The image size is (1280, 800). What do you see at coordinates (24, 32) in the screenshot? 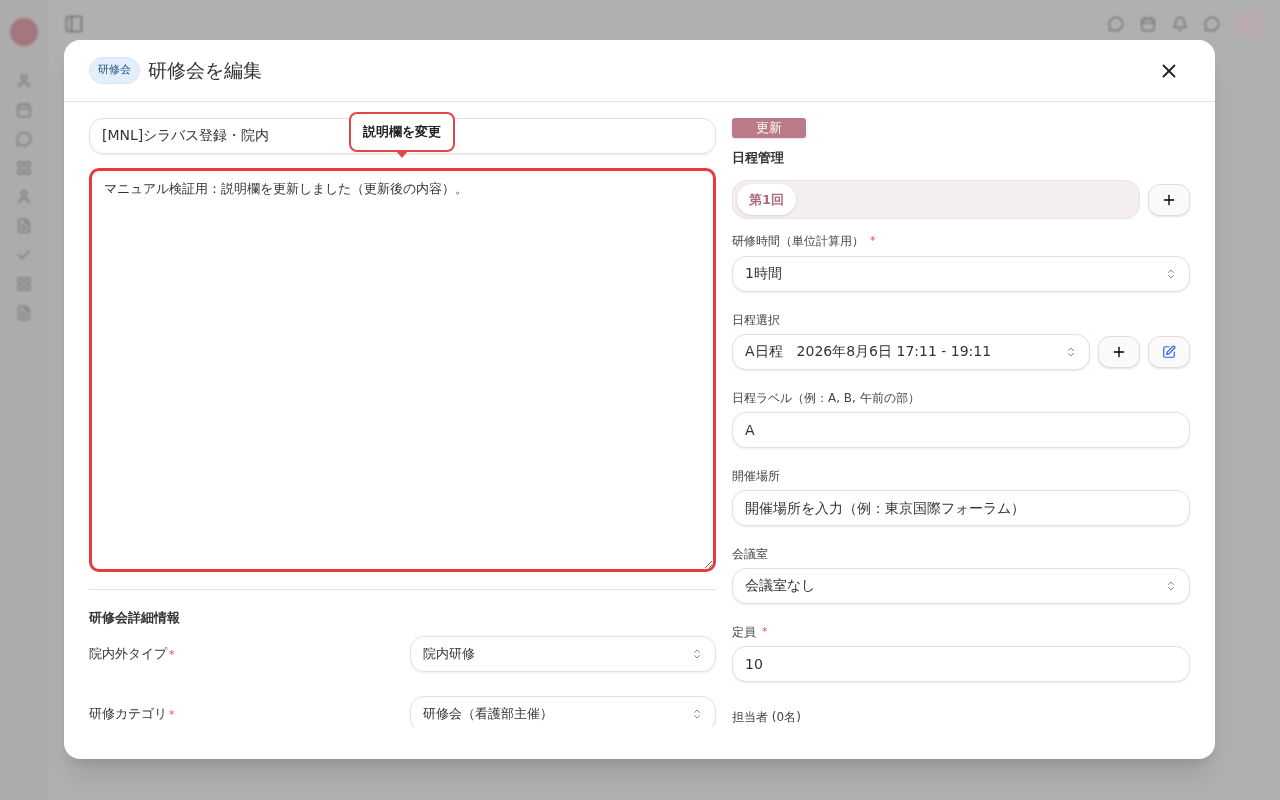
I see `logo-icon` at bounding box center [24, 32].